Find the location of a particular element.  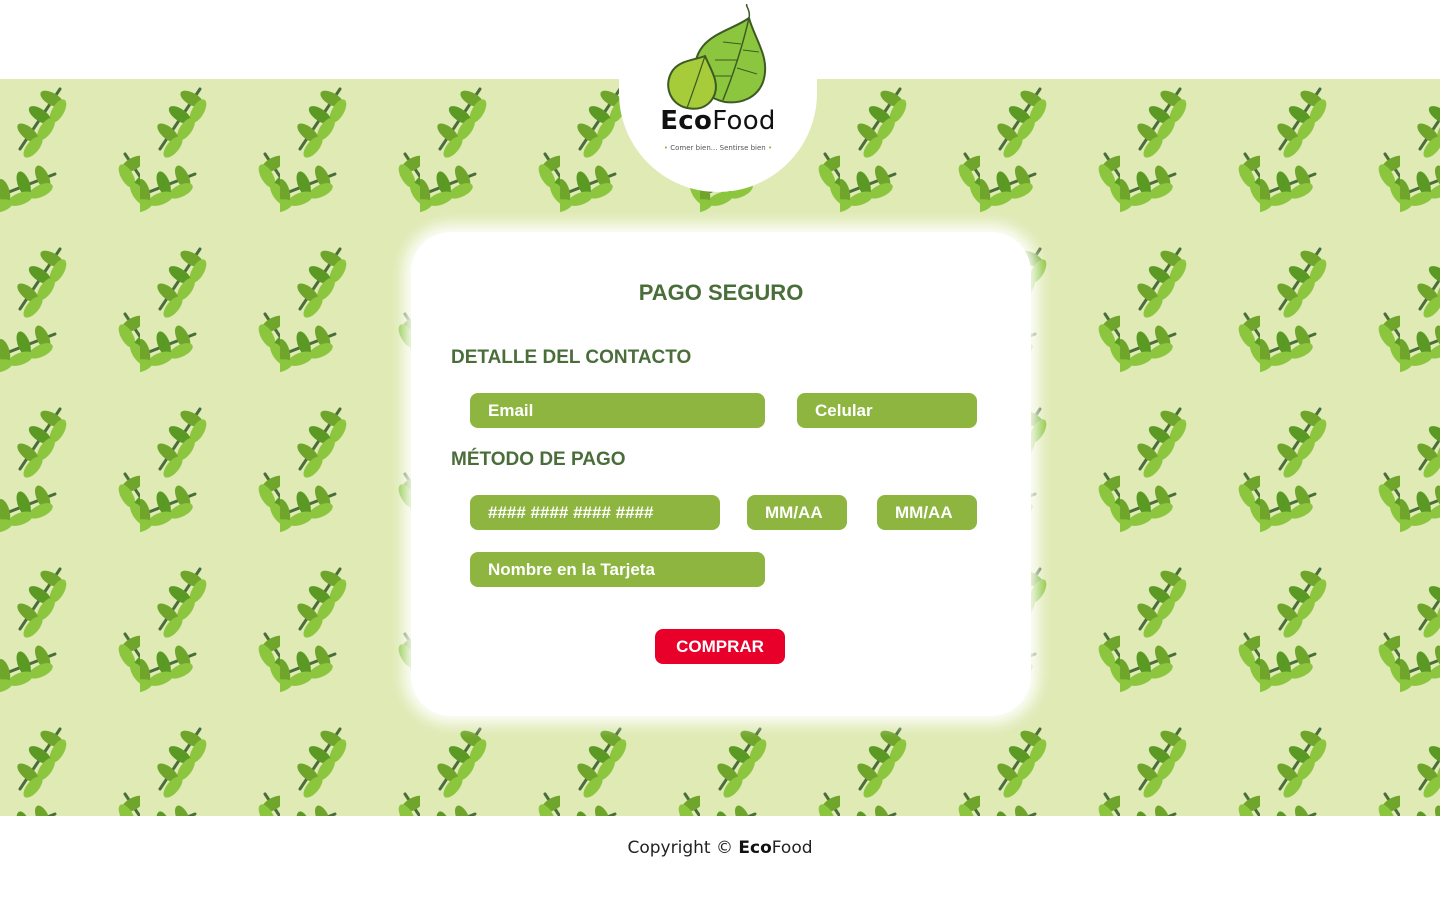

name-on-card-field: Nombre en la Tarjeta is located at coordinates (617, 569).